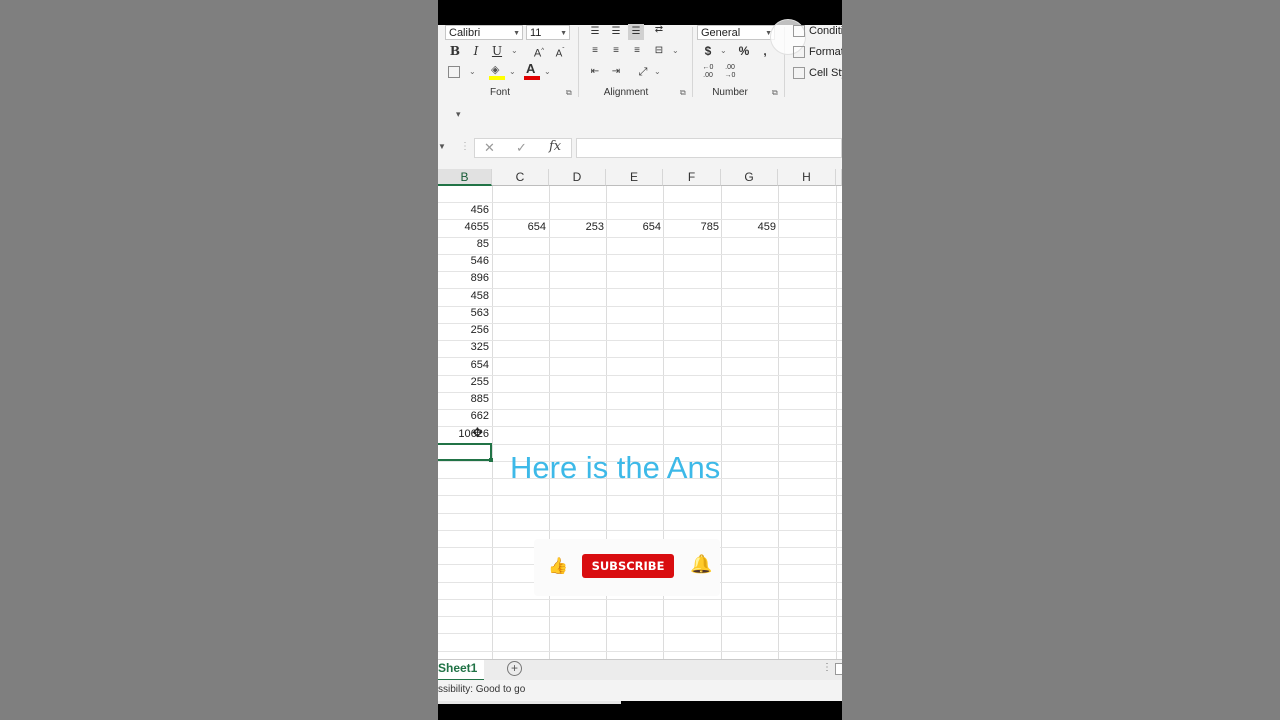 The width and height of the screenshot is (1280, 720). I want to click on enter-check-icon: ✓, so click(521, 148).